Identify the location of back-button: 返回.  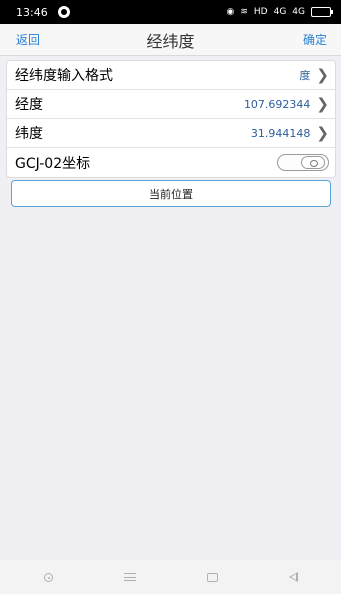
(28, 39).